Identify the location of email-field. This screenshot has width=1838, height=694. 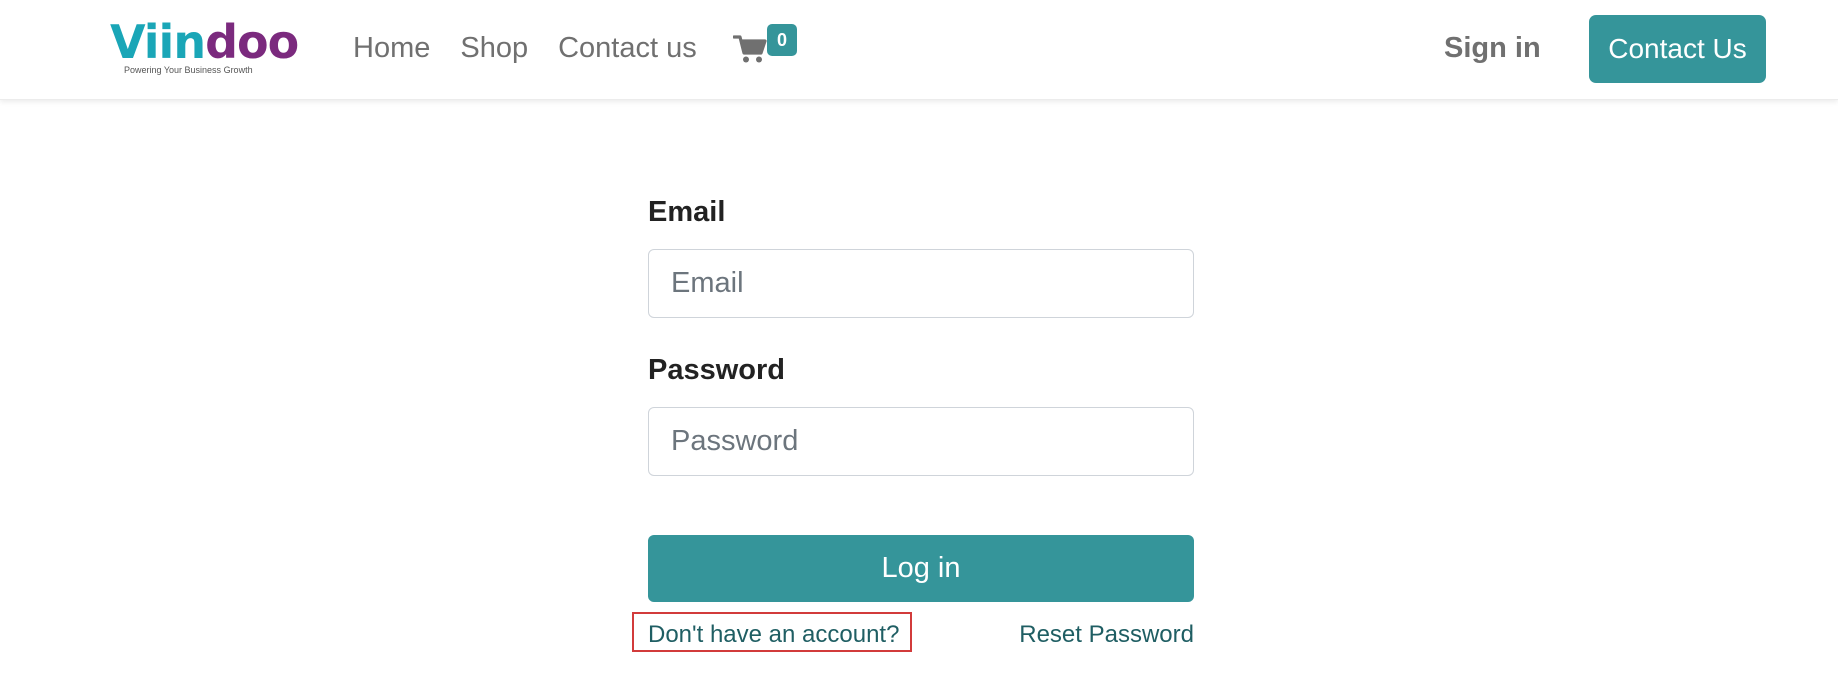
(921, 283).